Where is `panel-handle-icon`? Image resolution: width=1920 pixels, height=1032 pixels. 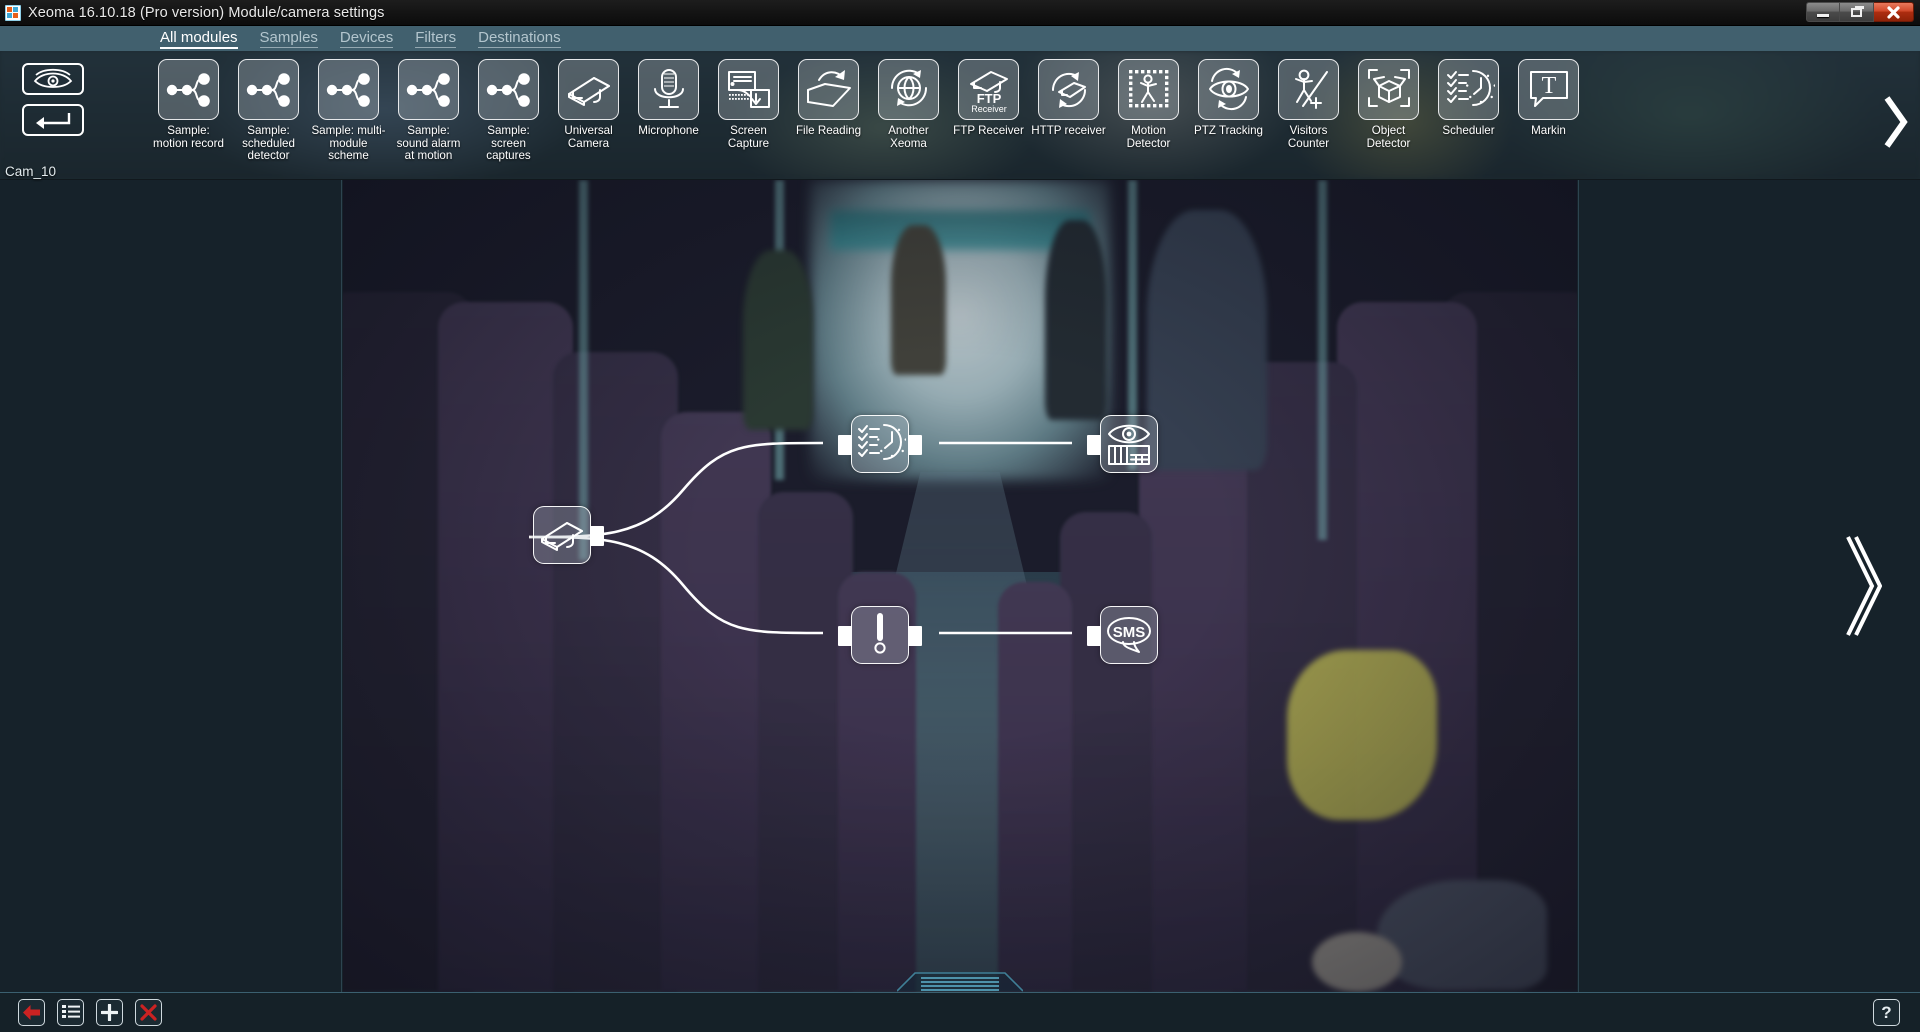 panel-handle-icon is located at coordinates (960, 982).